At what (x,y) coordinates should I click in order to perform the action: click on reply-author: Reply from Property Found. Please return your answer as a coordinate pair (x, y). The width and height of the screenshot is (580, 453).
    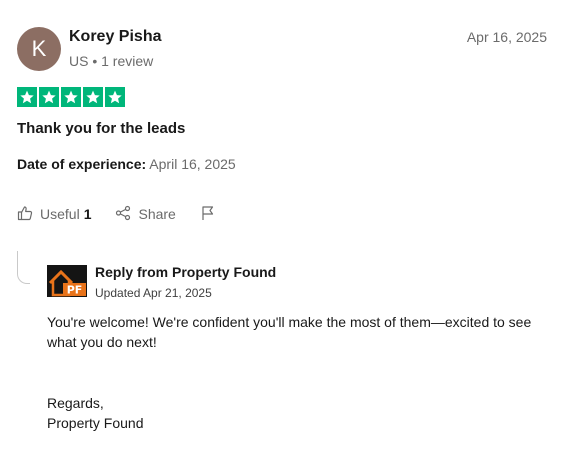
    Looking at the image, I should click on (186, 272).